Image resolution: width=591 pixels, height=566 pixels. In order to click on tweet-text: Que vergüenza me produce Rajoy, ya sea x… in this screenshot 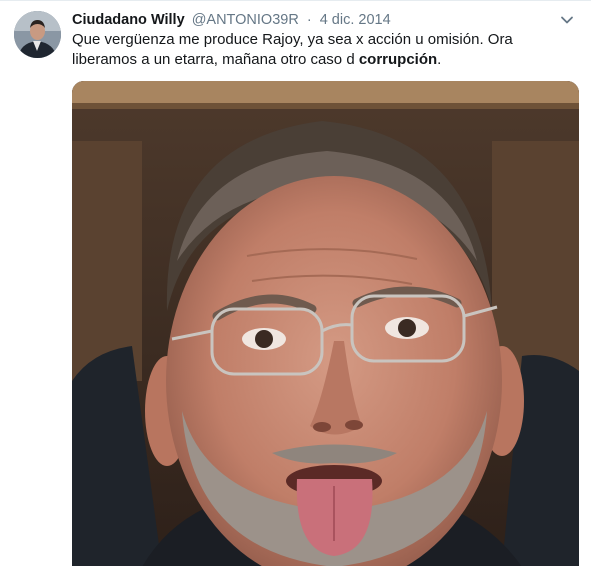, I will do `click(322, 50)`.